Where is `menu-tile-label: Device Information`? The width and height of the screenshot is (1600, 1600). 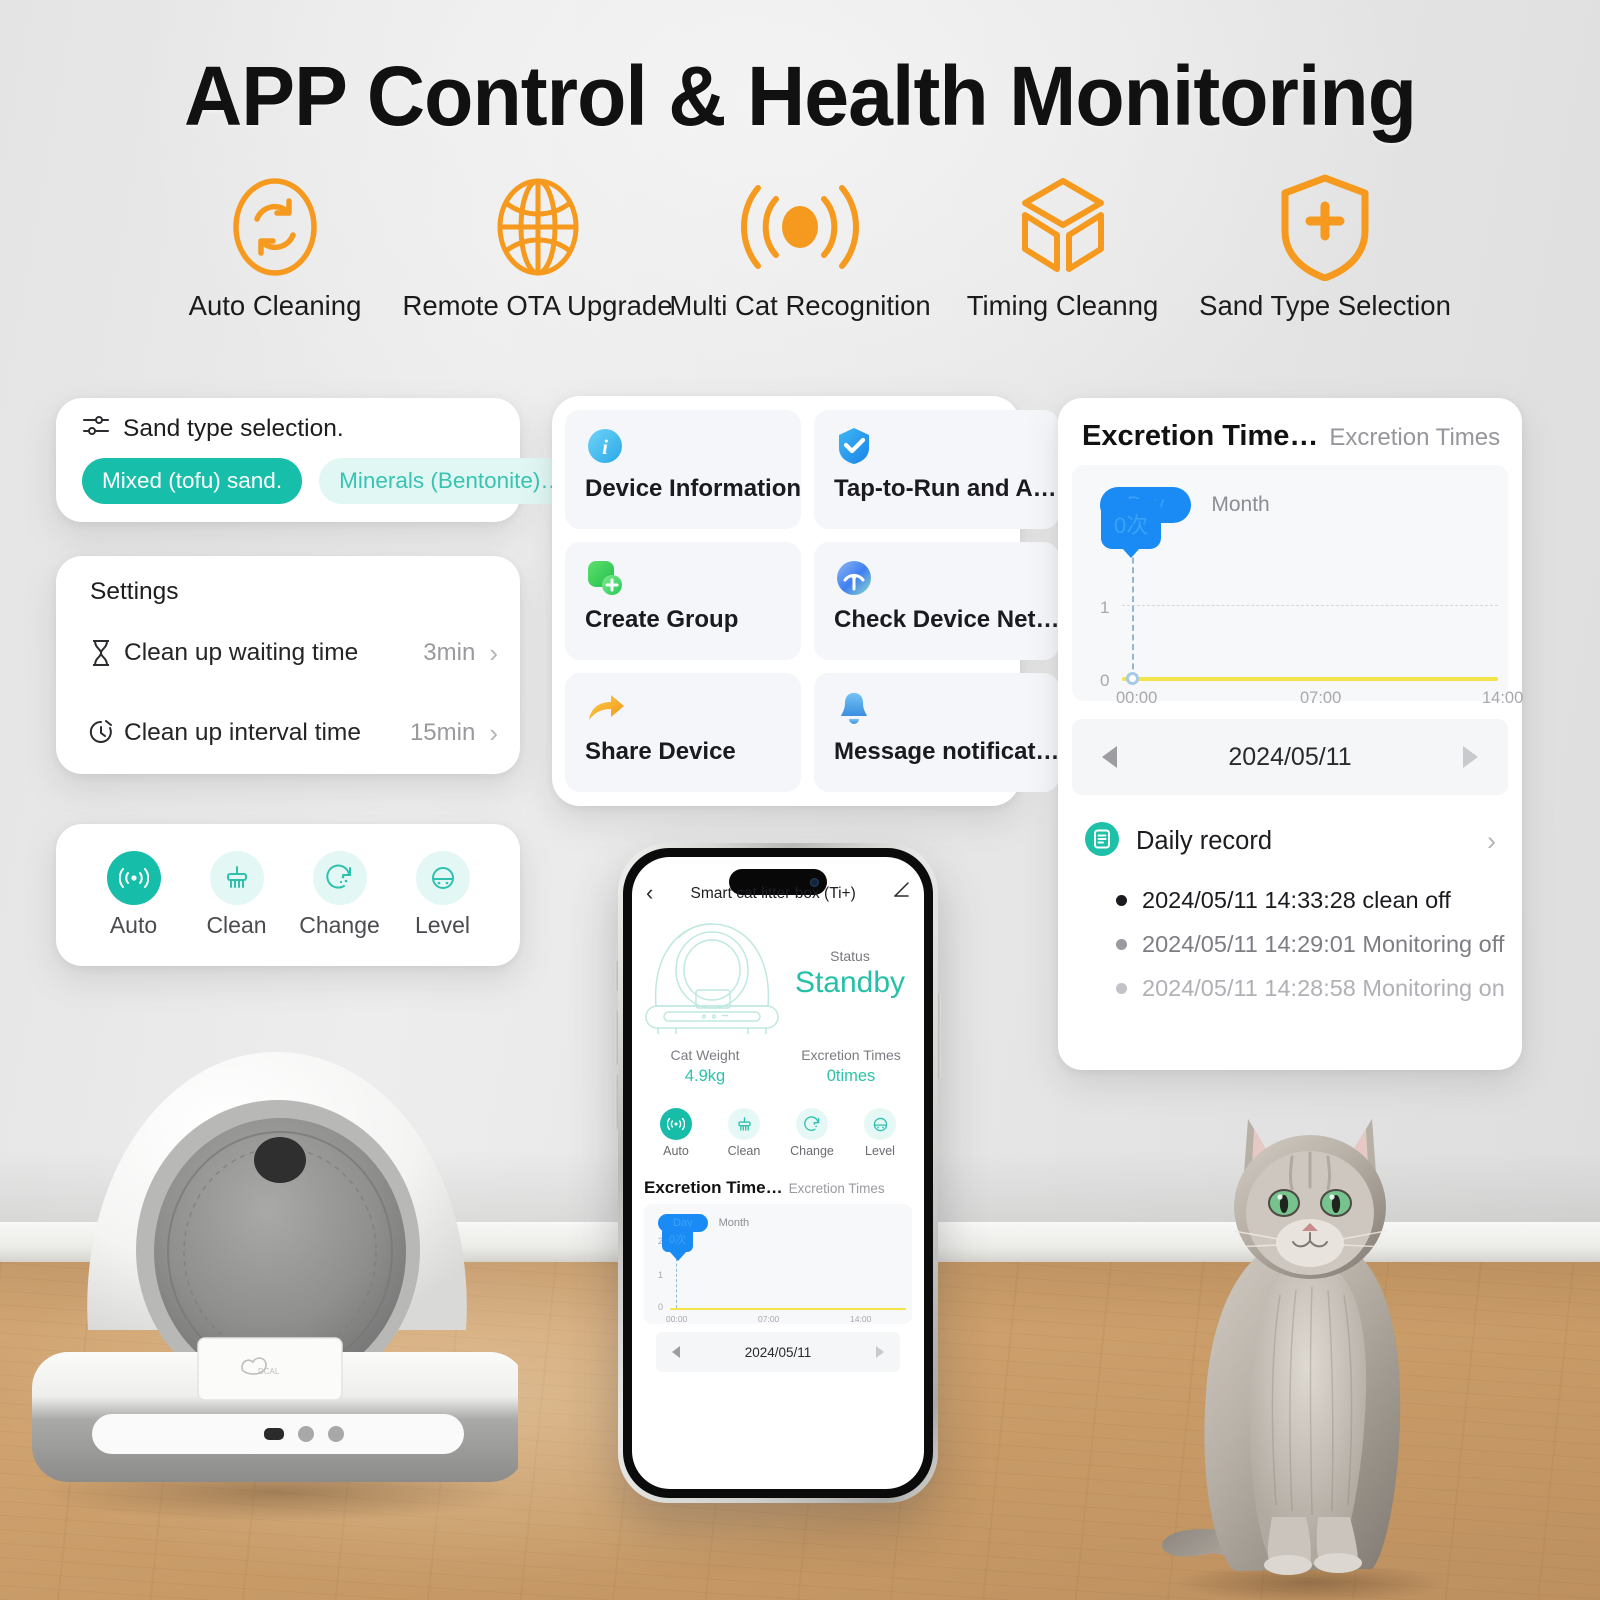 menu-tile-label: Device Information is located at coordinates (693, 488).